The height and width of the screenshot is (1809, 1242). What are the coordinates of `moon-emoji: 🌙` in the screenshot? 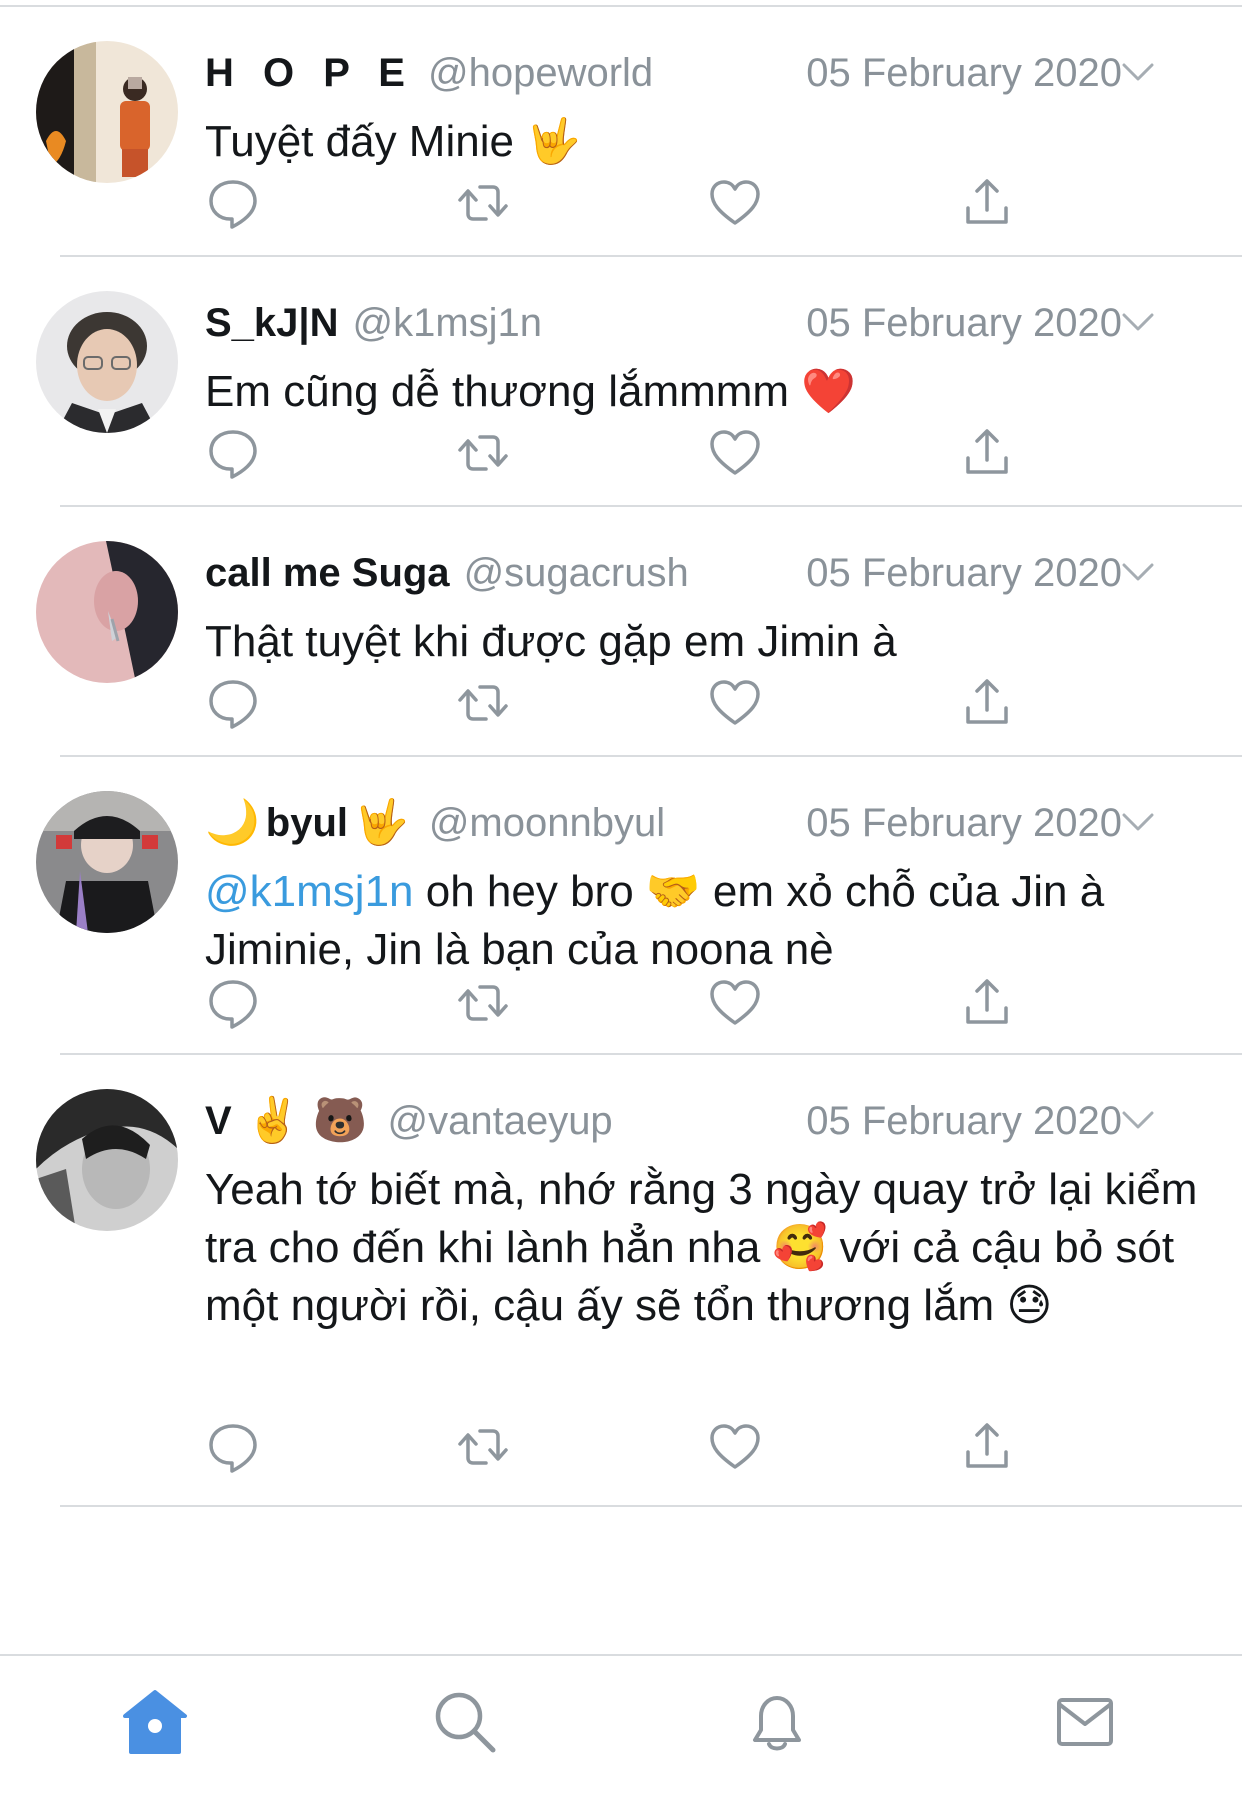 It's located at (232, 822).